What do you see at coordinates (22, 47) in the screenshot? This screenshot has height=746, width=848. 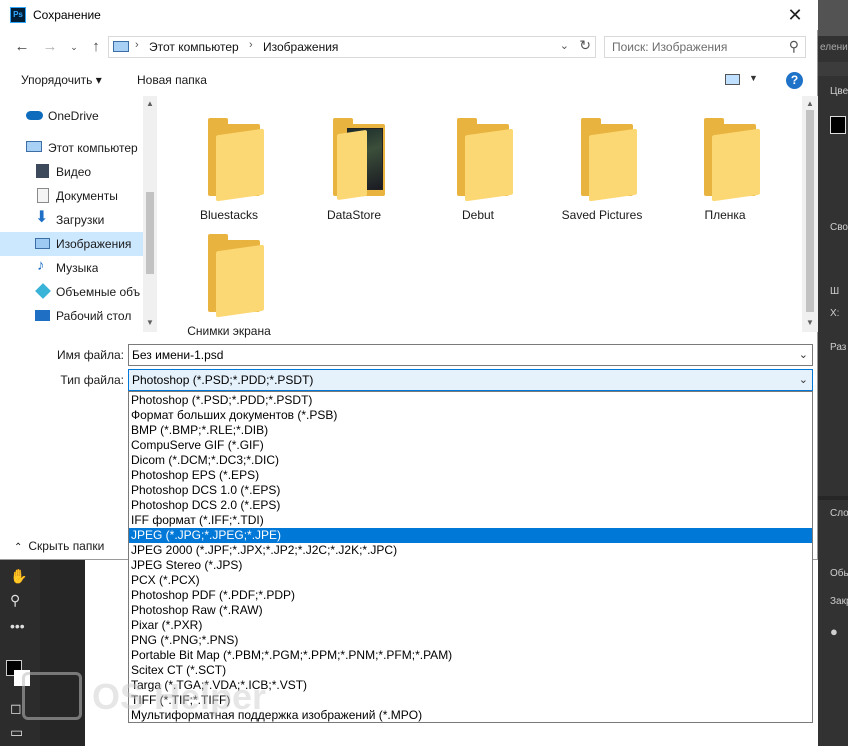 I see `back-arrow-icon: ←` at bounding box center [22, 47].